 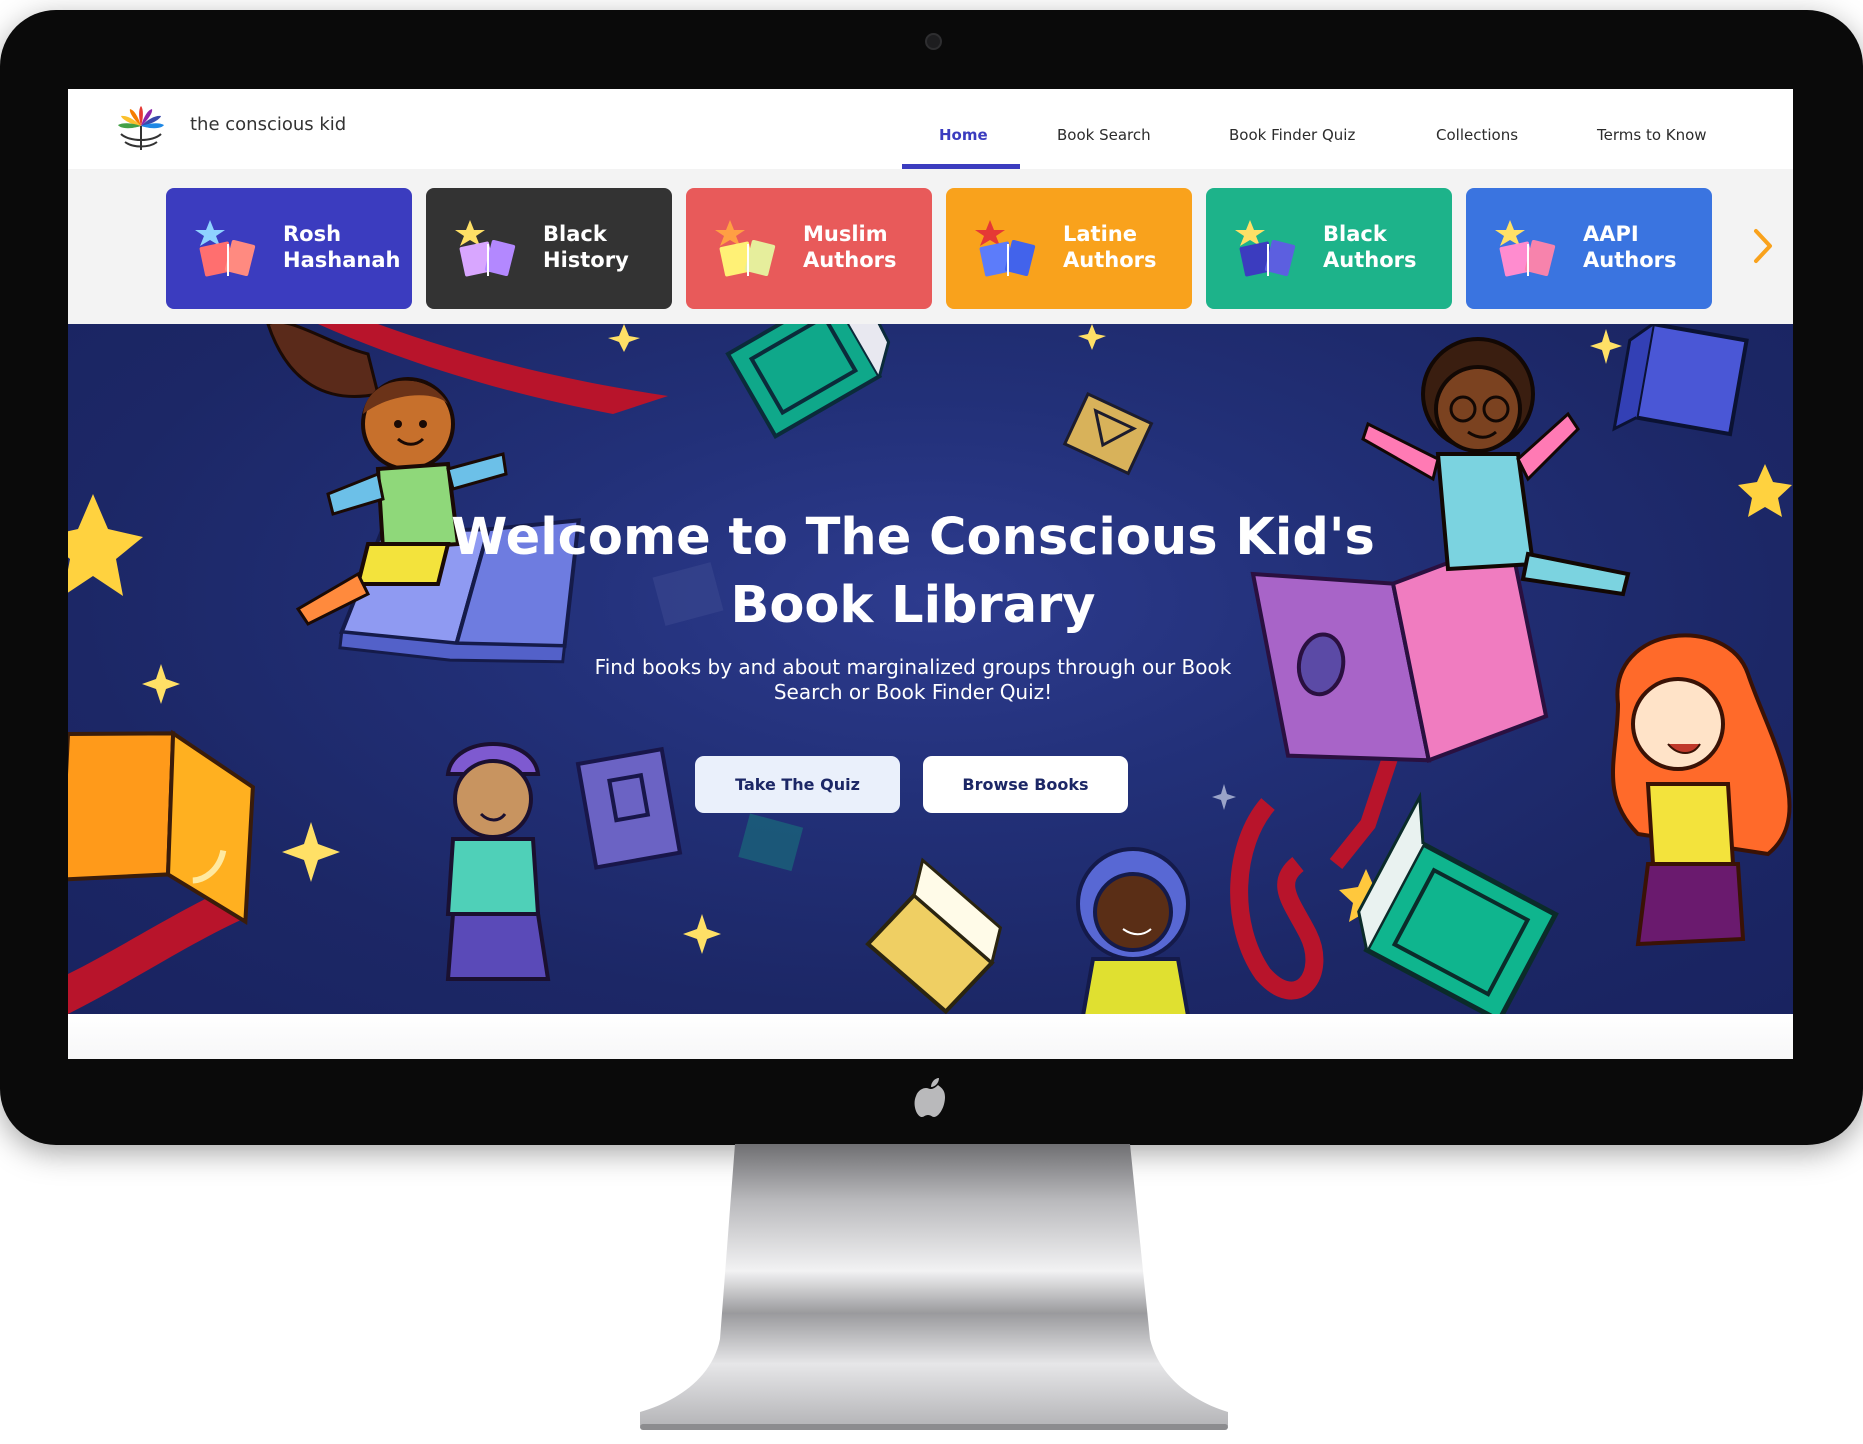 I want to click on camera-icon, so click(x=933, y=41).